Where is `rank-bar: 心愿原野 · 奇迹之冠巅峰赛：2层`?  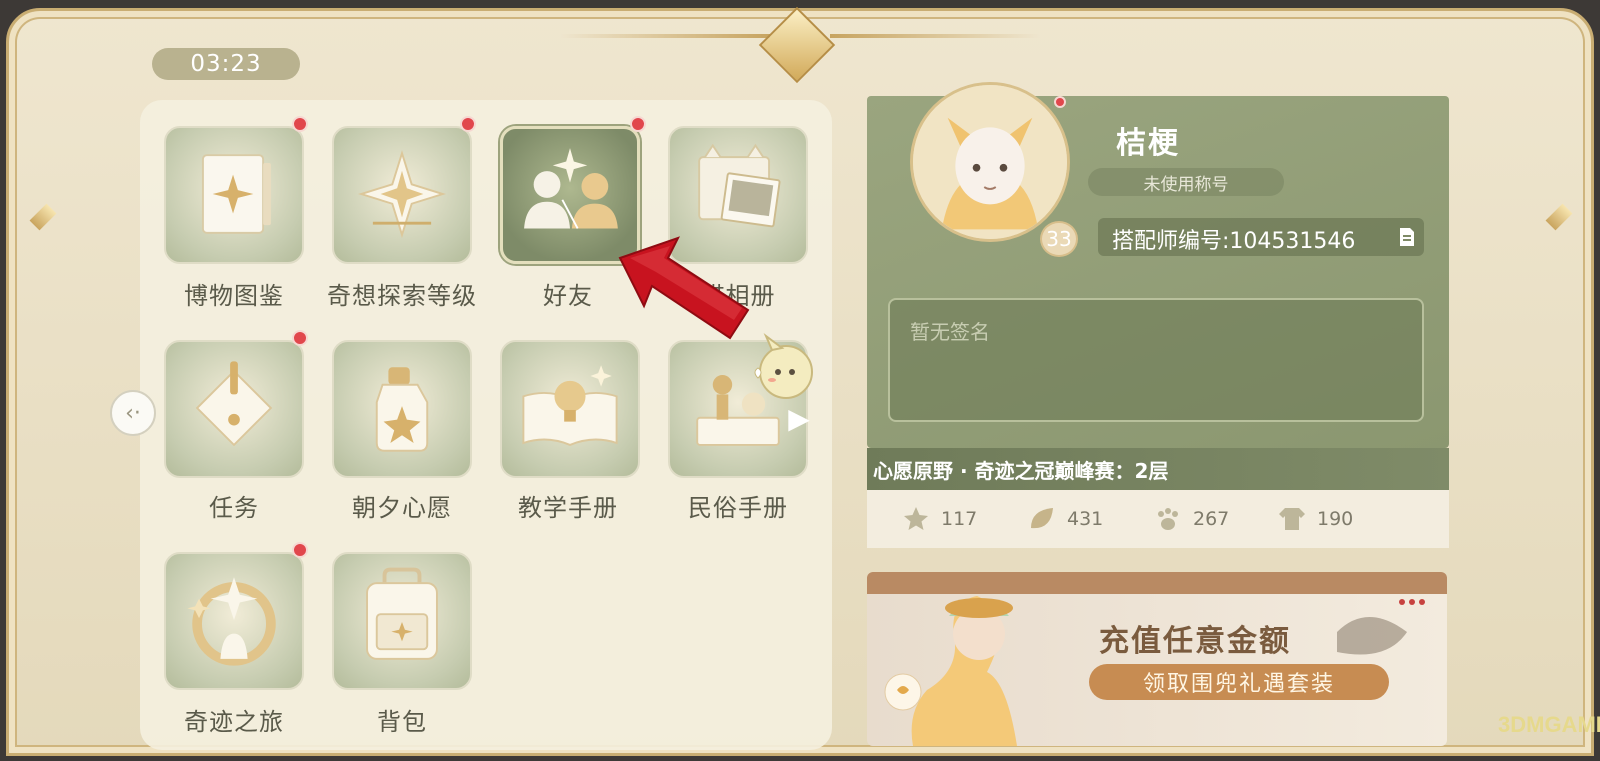 rank-bar: 心愿原野 · 奇迹之冠巅峰赛：2层 is located at coordinates (1158, 469).